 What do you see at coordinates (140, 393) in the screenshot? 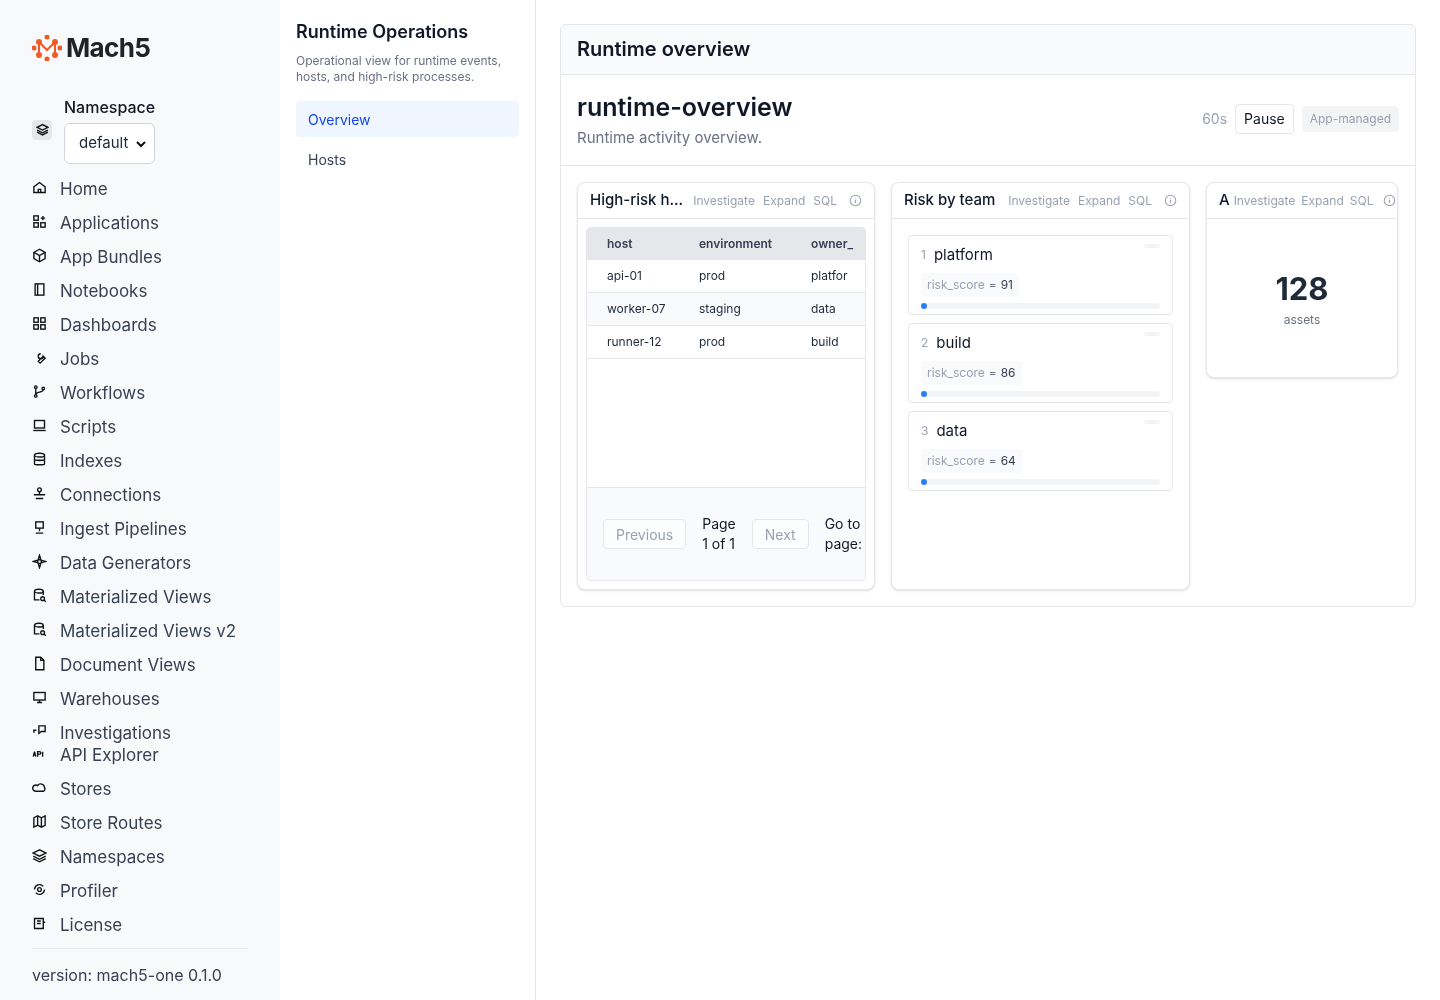
I see `nav-item: Workflows` at bounding box center [140, 393].